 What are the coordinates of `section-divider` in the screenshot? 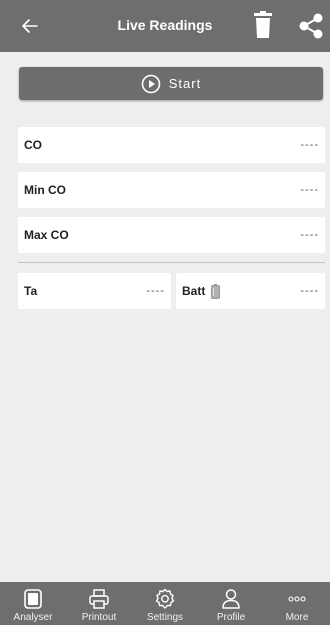 It's located at (171, 262).